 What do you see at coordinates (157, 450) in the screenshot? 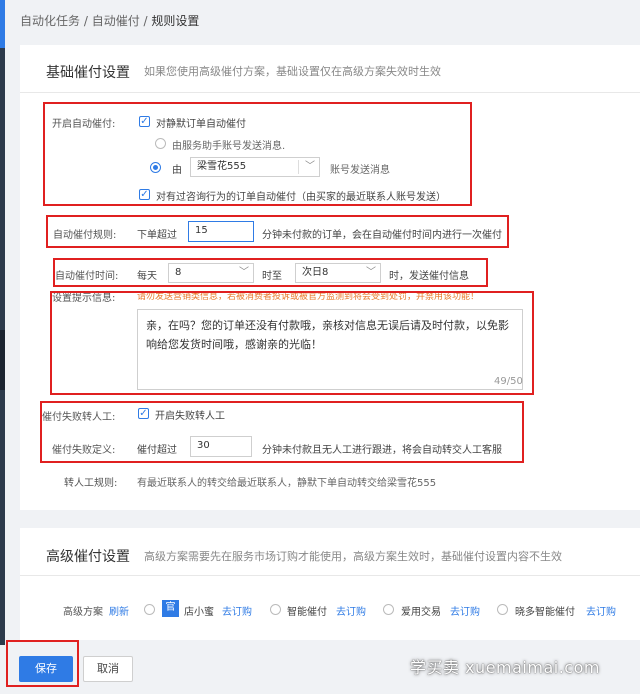
I see `fail-prefix: 催付超过` at bounding box center [157, 450].